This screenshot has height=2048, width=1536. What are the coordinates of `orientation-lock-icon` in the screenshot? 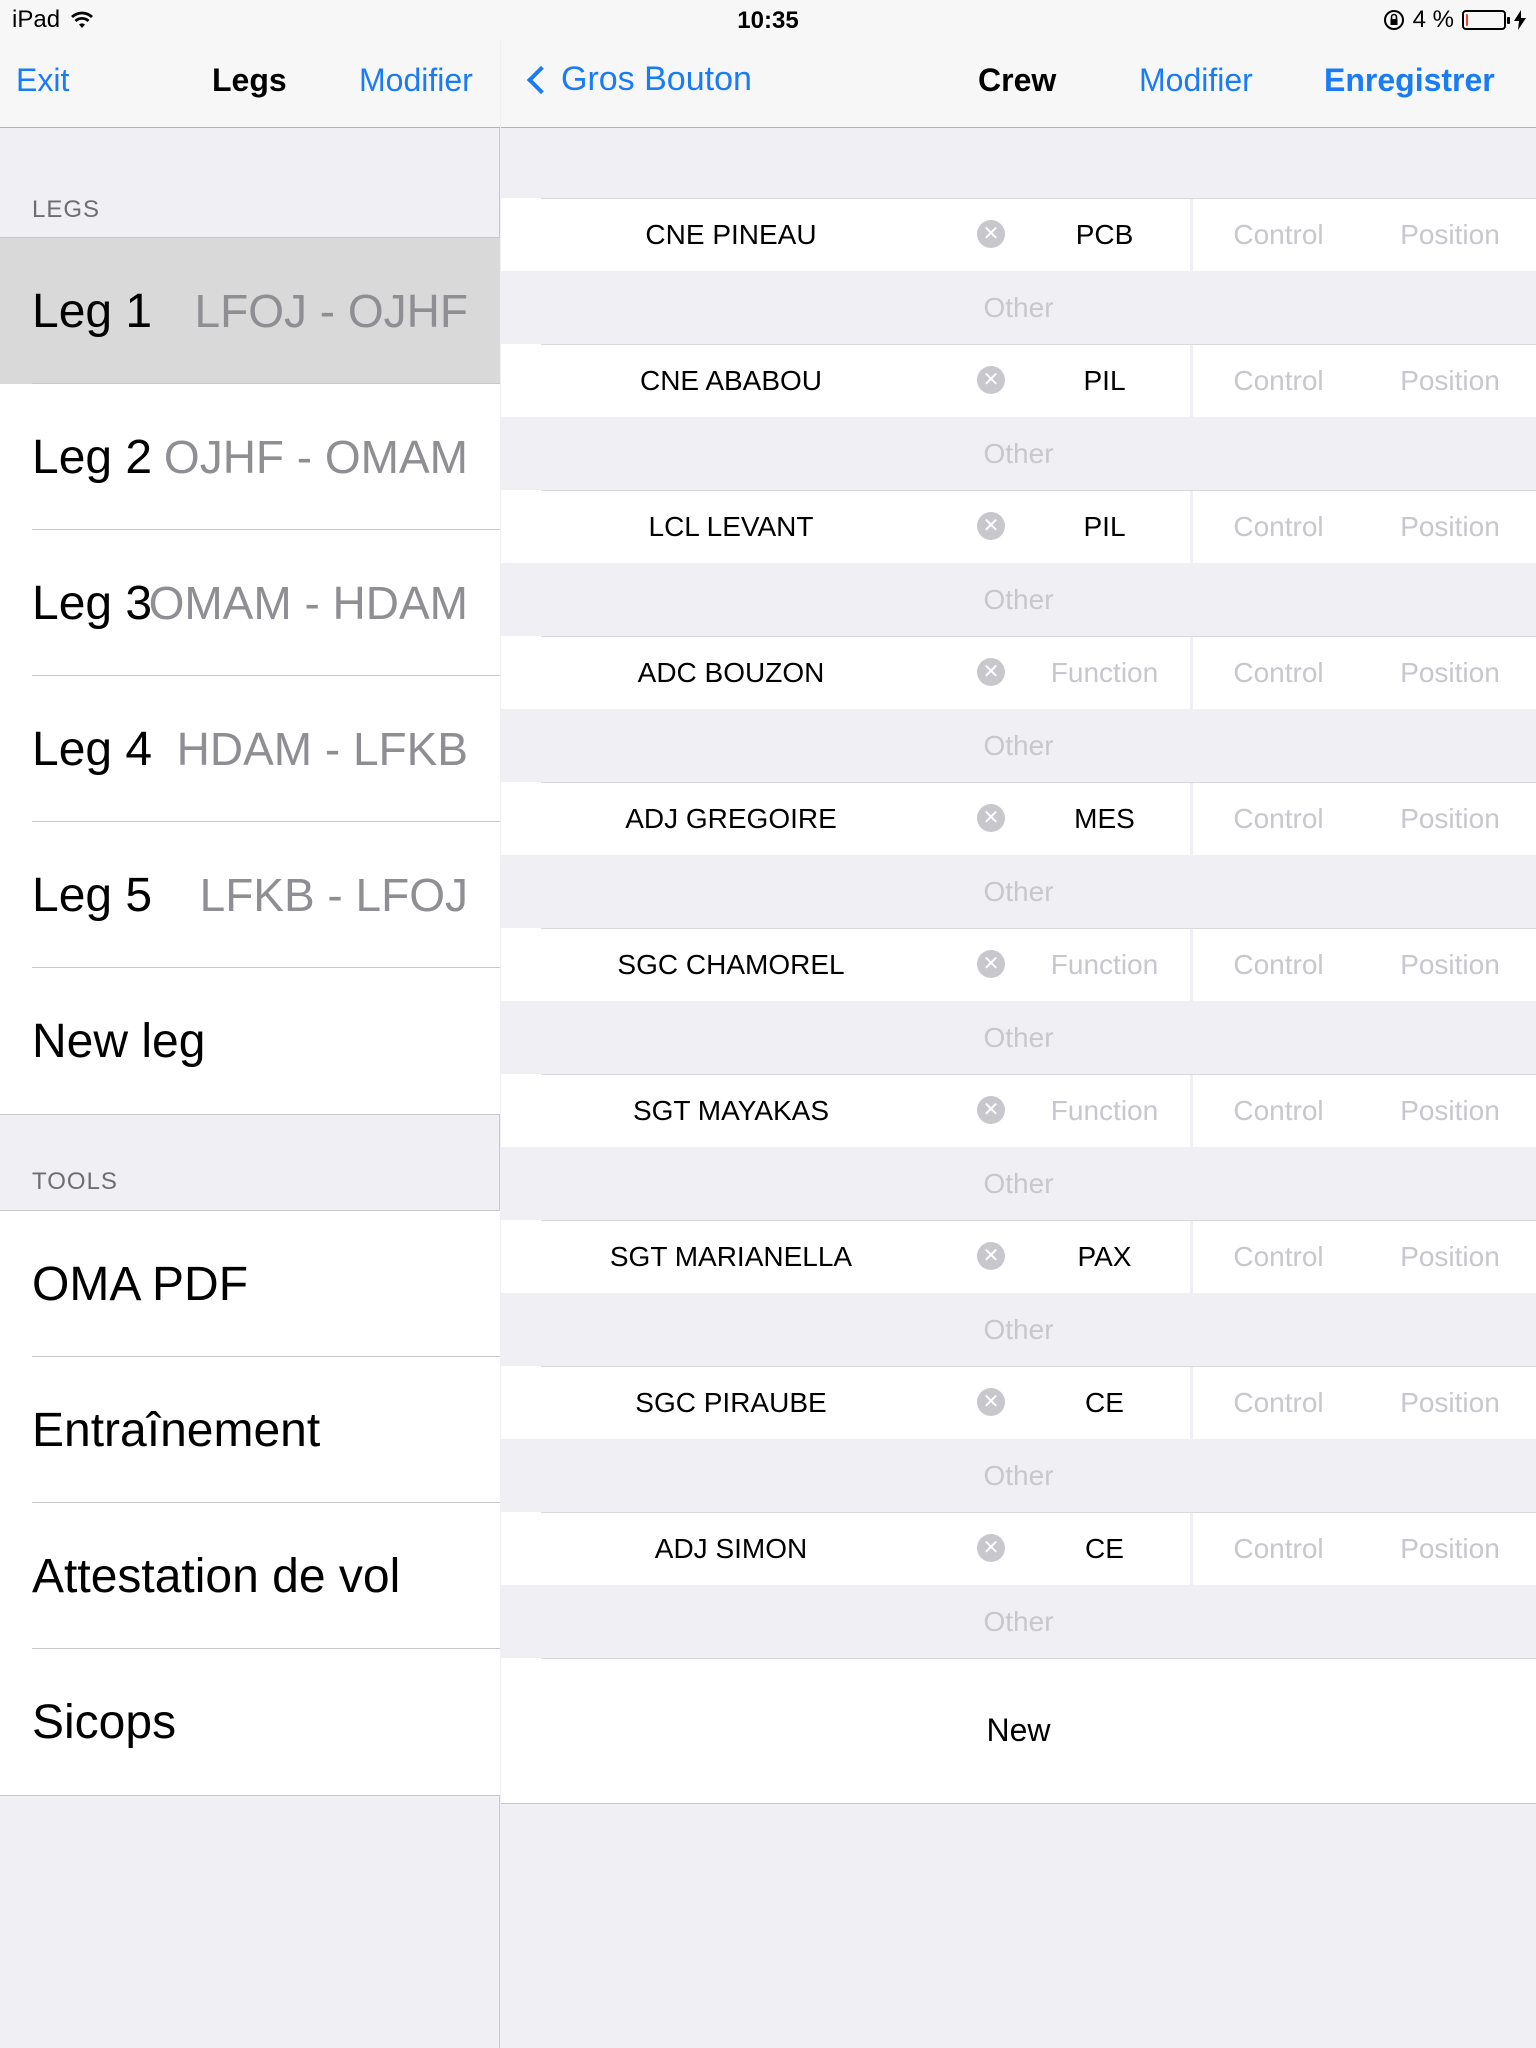 It's located at (1393, 20).